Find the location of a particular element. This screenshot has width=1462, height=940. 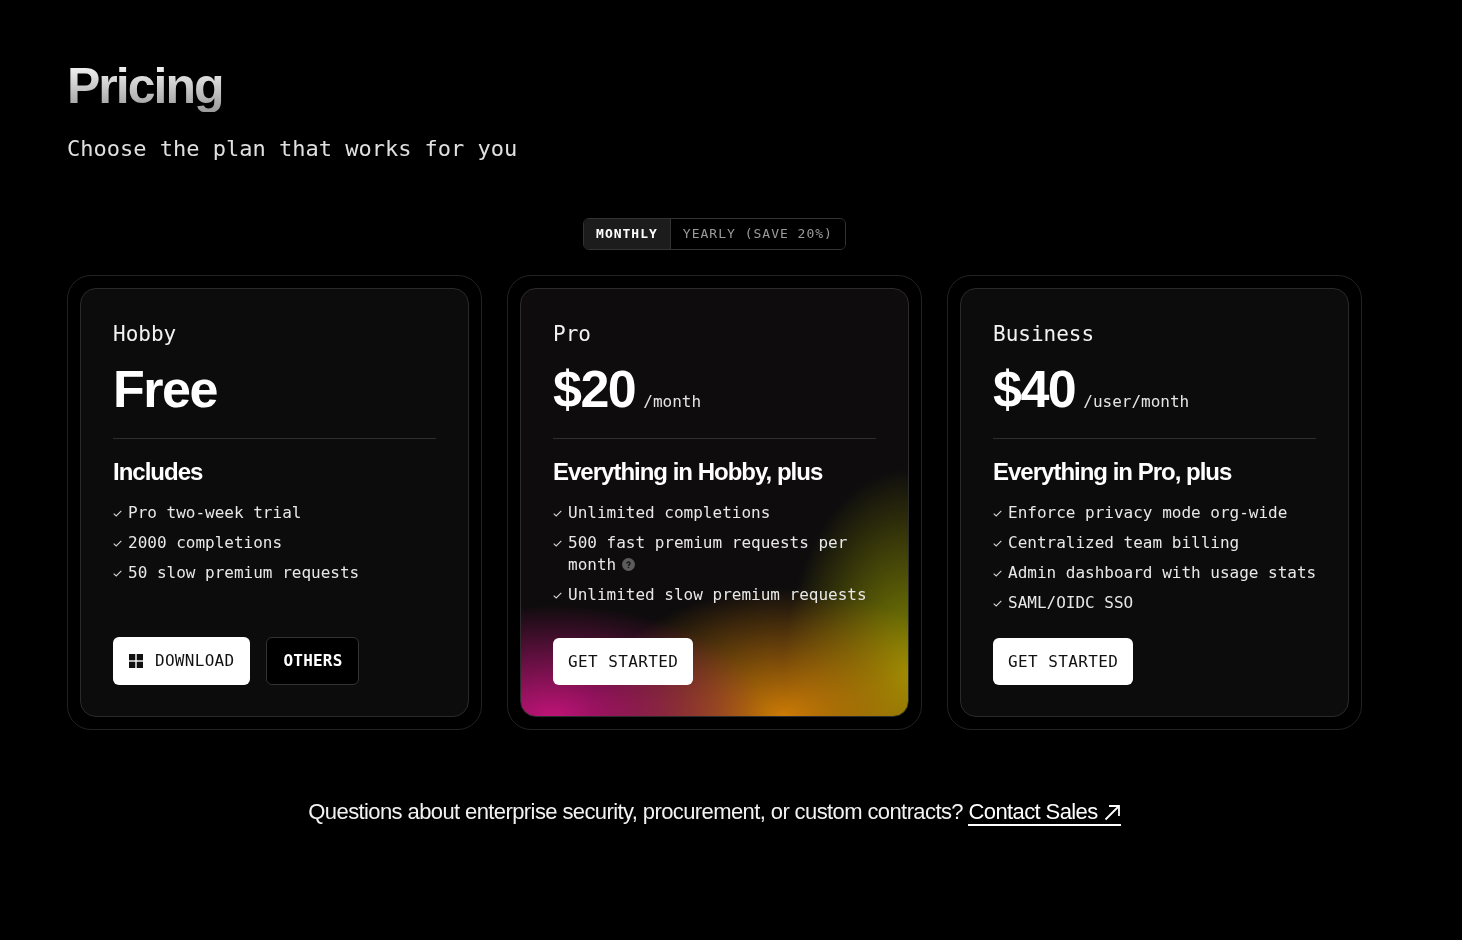

features-heading: Everything in Pro, plus is located at coordinates (1112, 472).